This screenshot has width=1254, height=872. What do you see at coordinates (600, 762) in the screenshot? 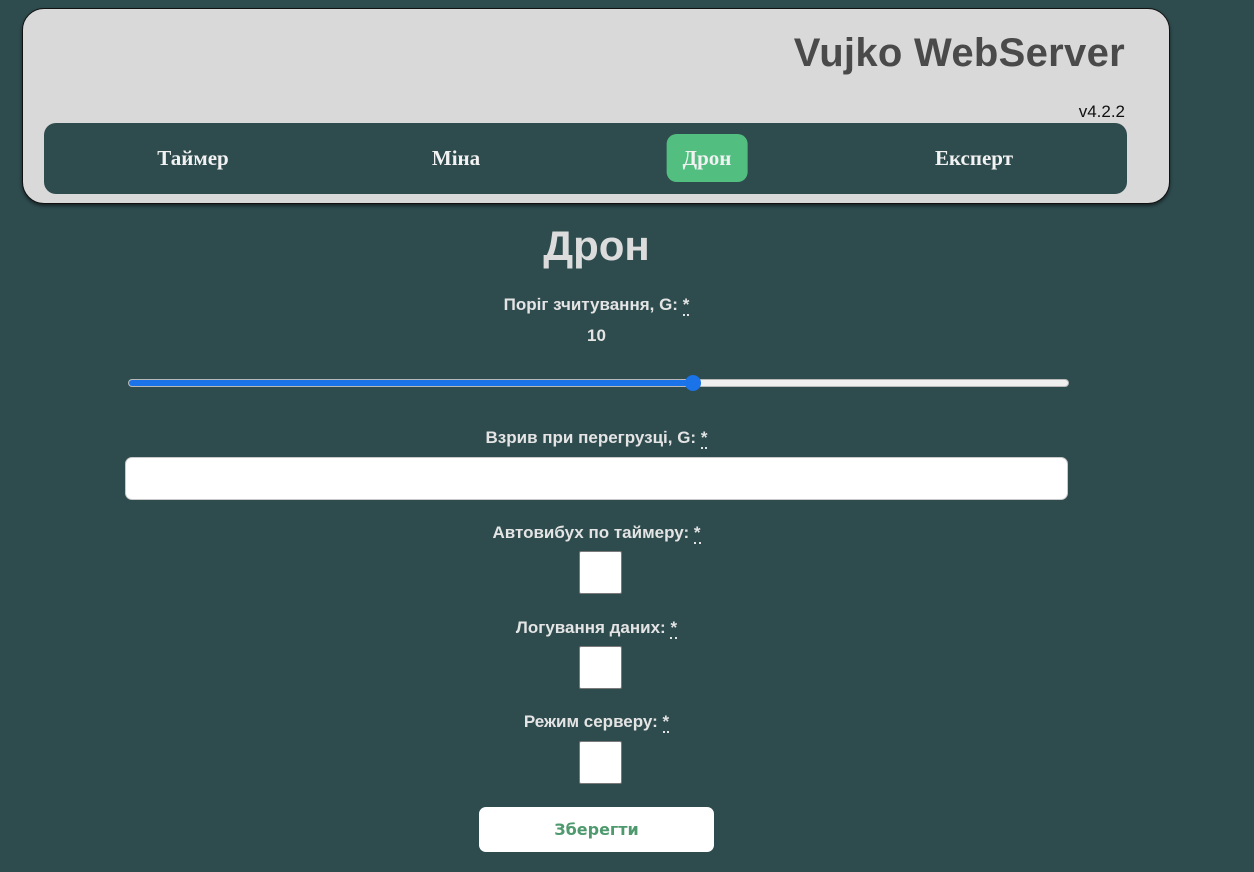
I see `server-mode-checkbox` at bounding box center [600, 762].